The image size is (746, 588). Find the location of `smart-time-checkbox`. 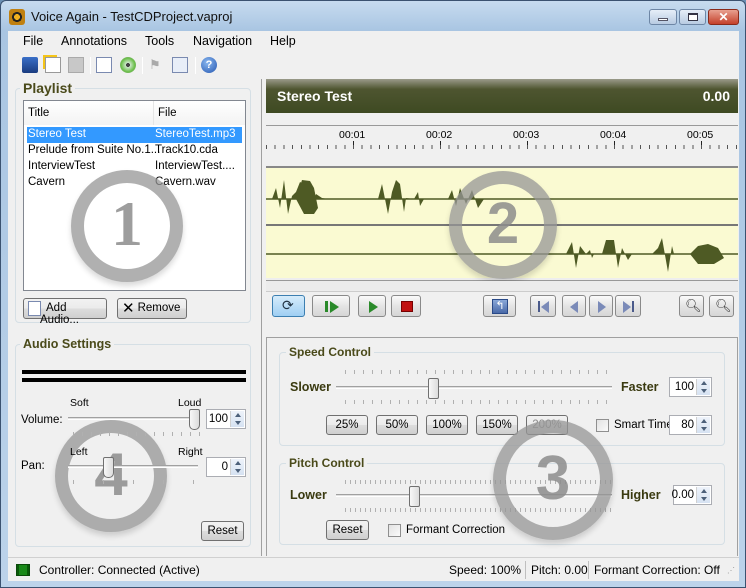

smart-time-checkbox is located at coordinates (602, 425).